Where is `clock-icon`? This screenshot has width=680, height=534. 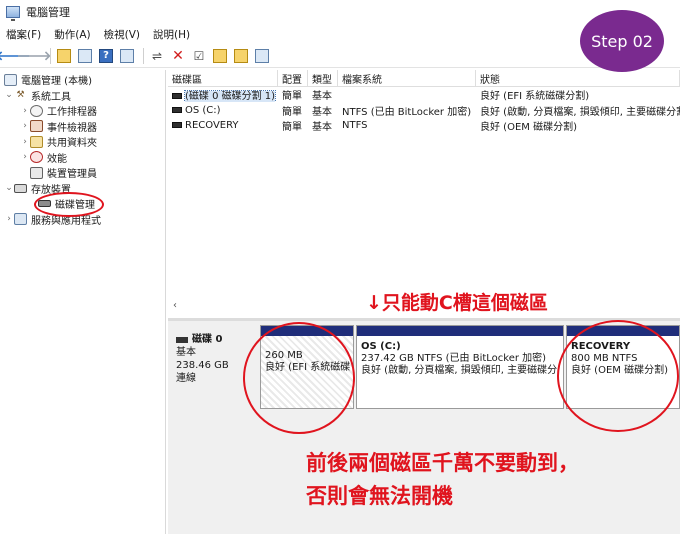 clock-icon is located at coordinates (36, 110).